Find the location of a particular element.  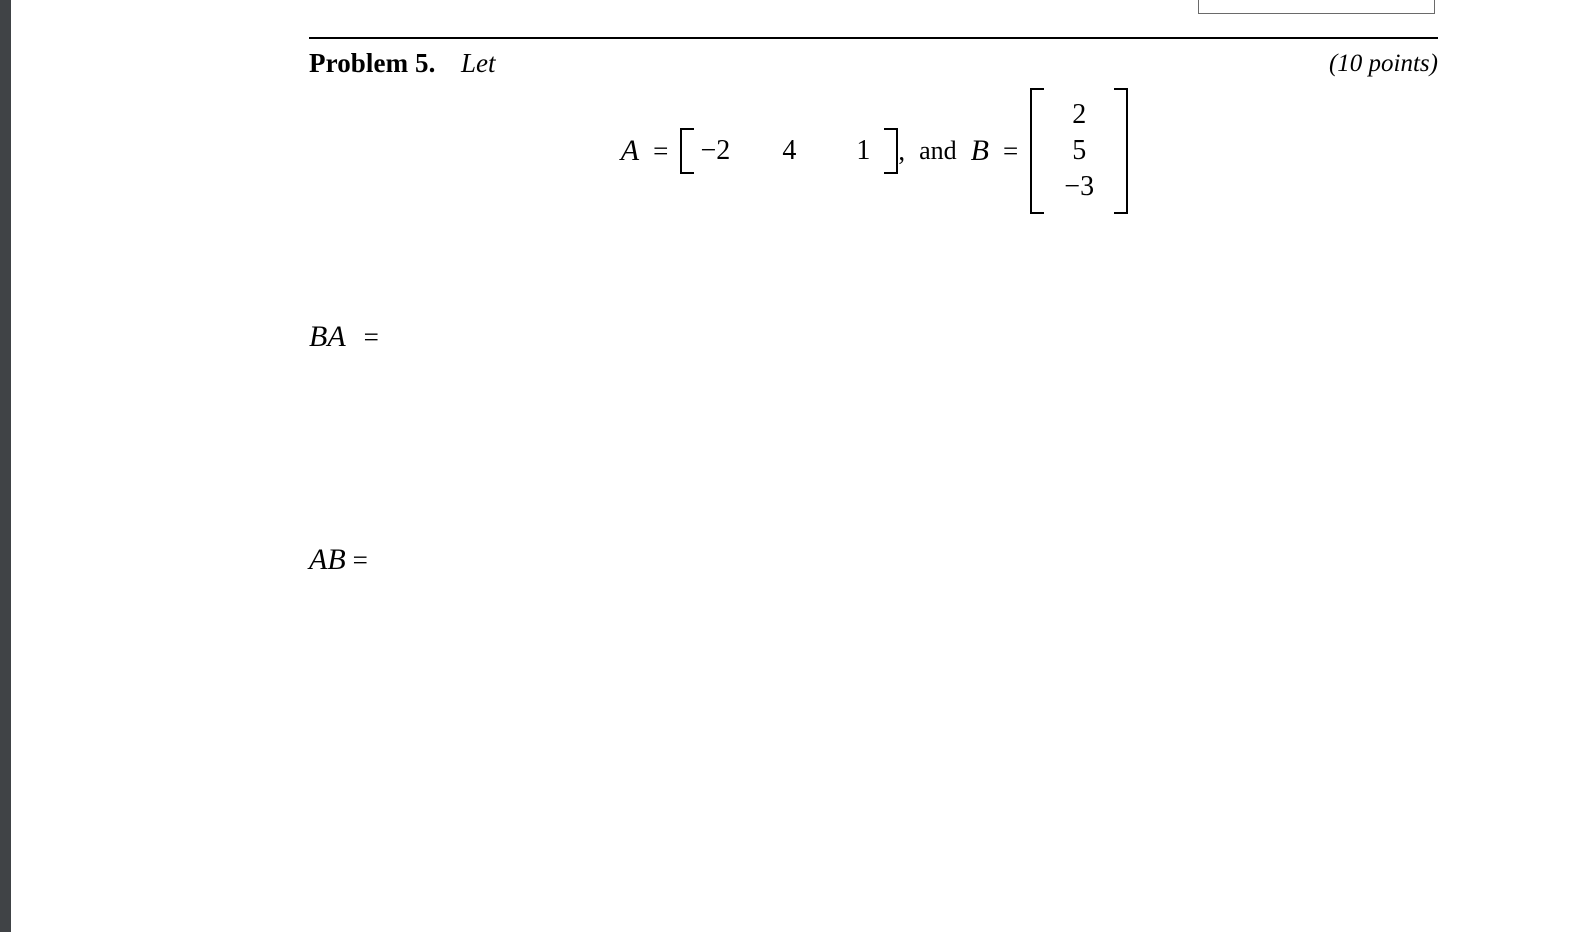

problem-number-label: Problem 5. is located at coordinates (372, 63).